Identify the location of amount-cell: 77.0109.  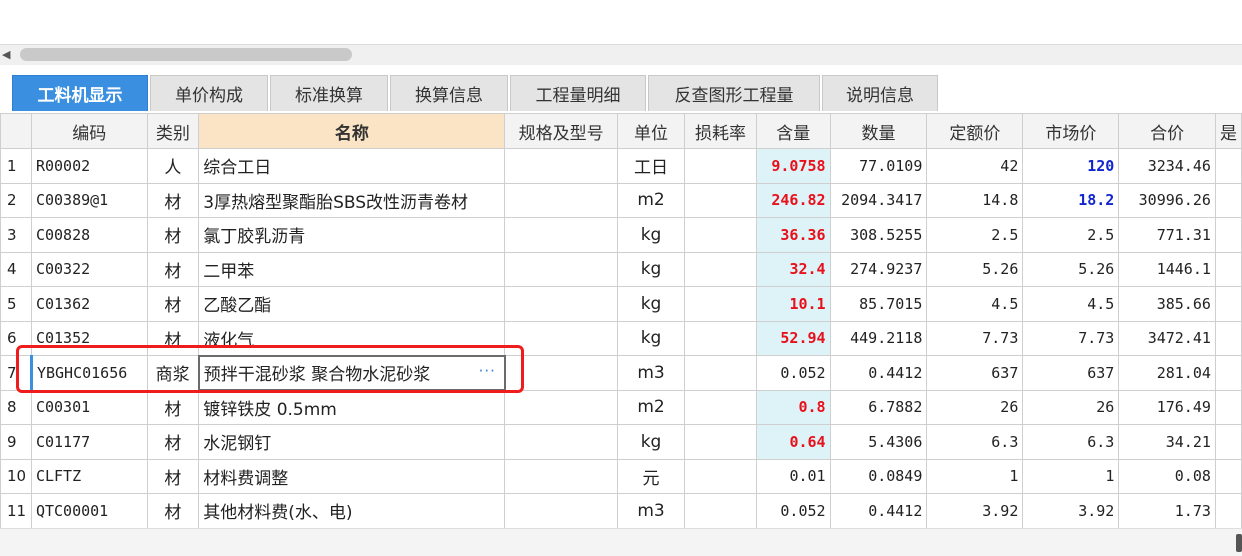
(878, 166).